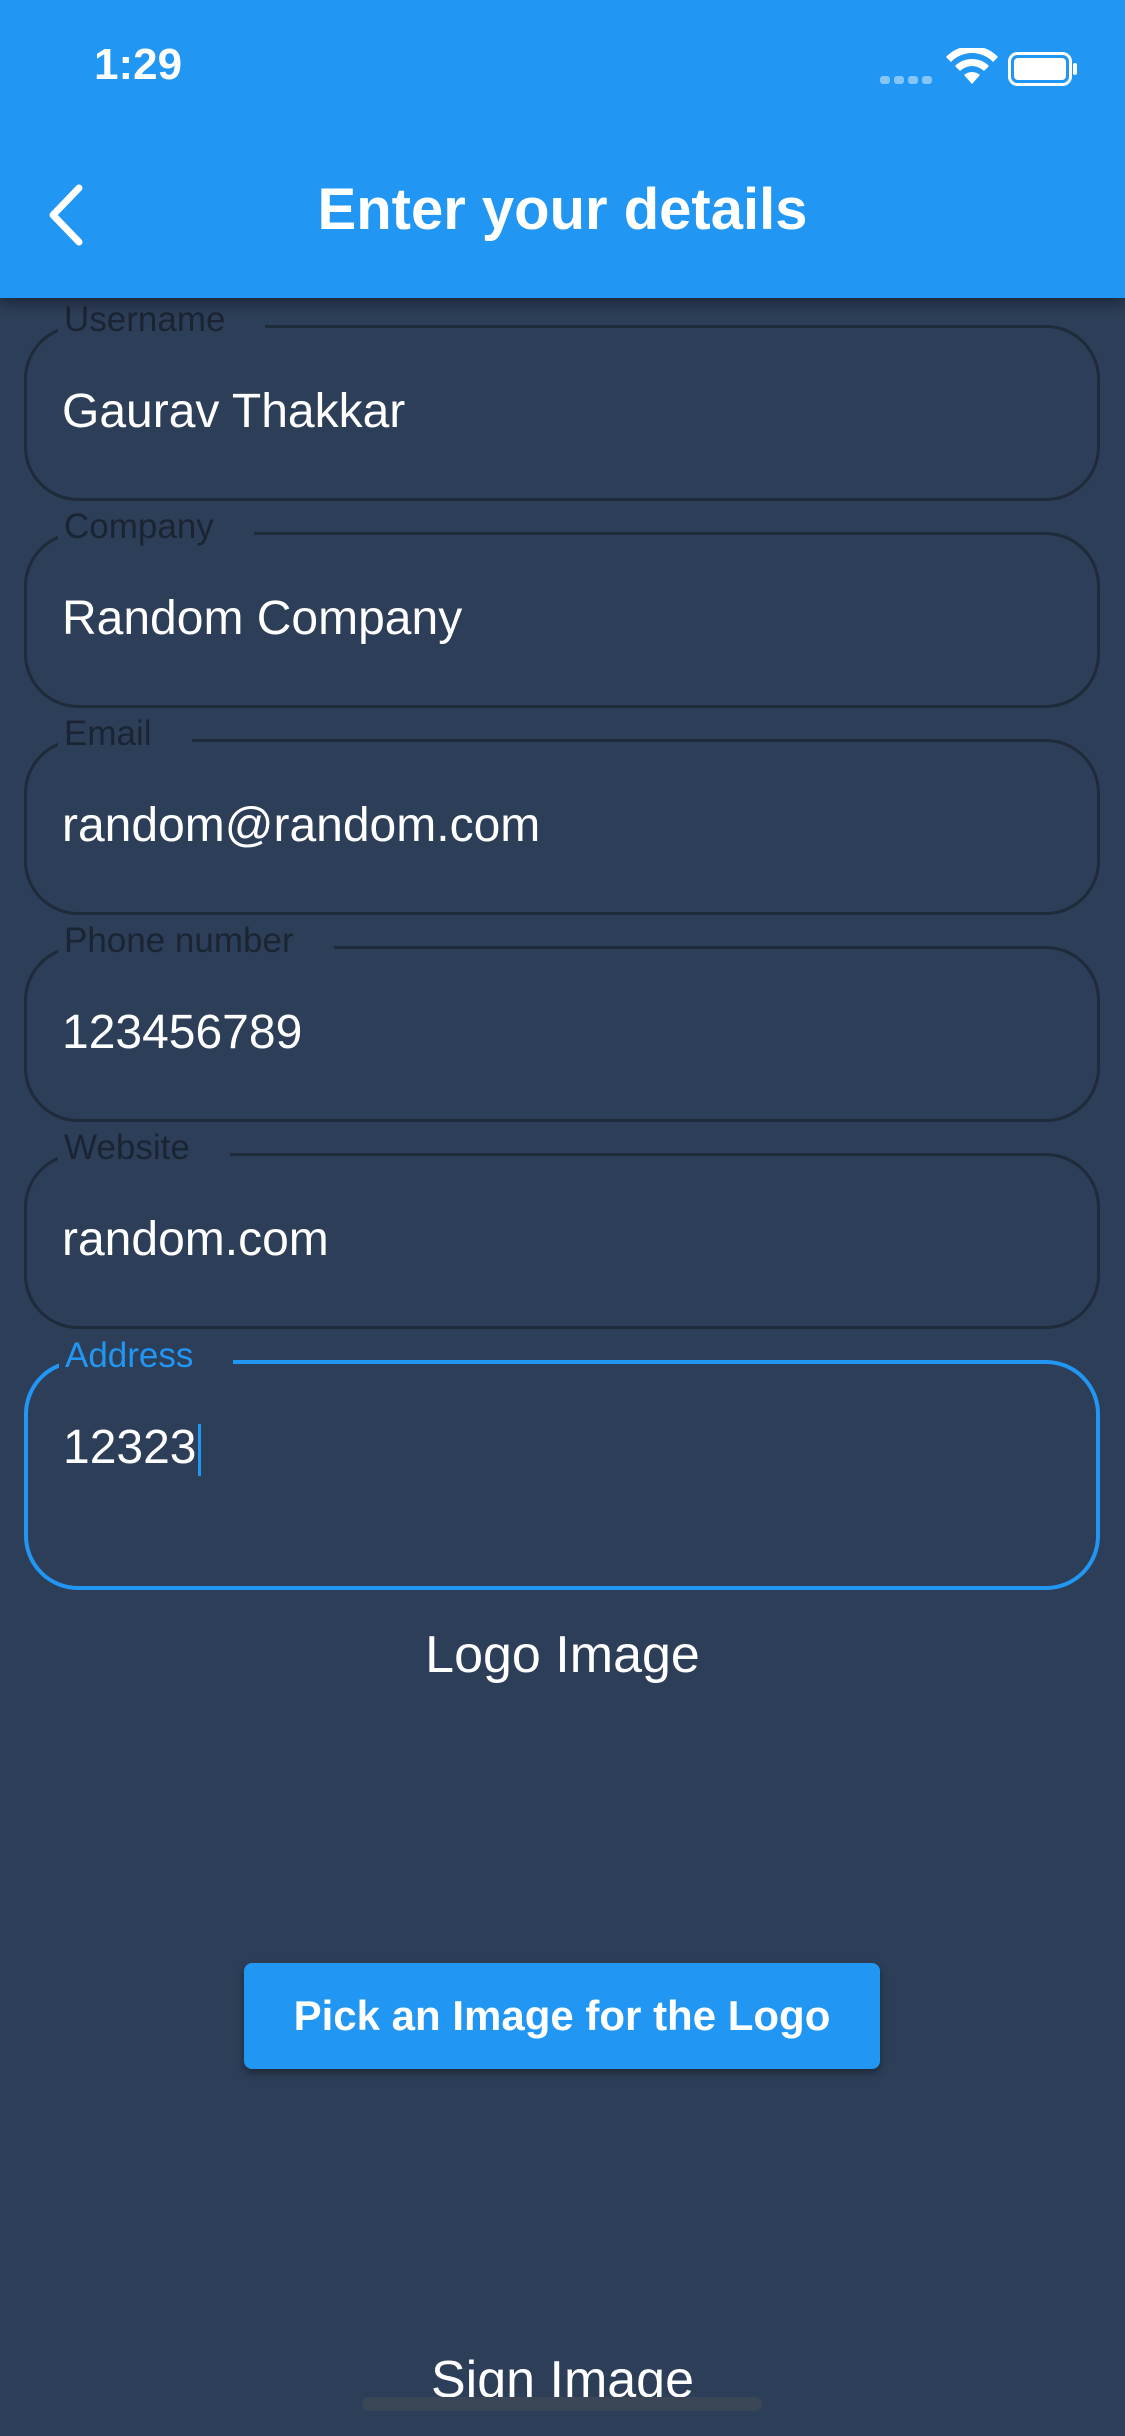  What do you see at coordinates (146, 1356) in the screenshot?
I see `address-label: Address` at bounding box center [146, 1356].